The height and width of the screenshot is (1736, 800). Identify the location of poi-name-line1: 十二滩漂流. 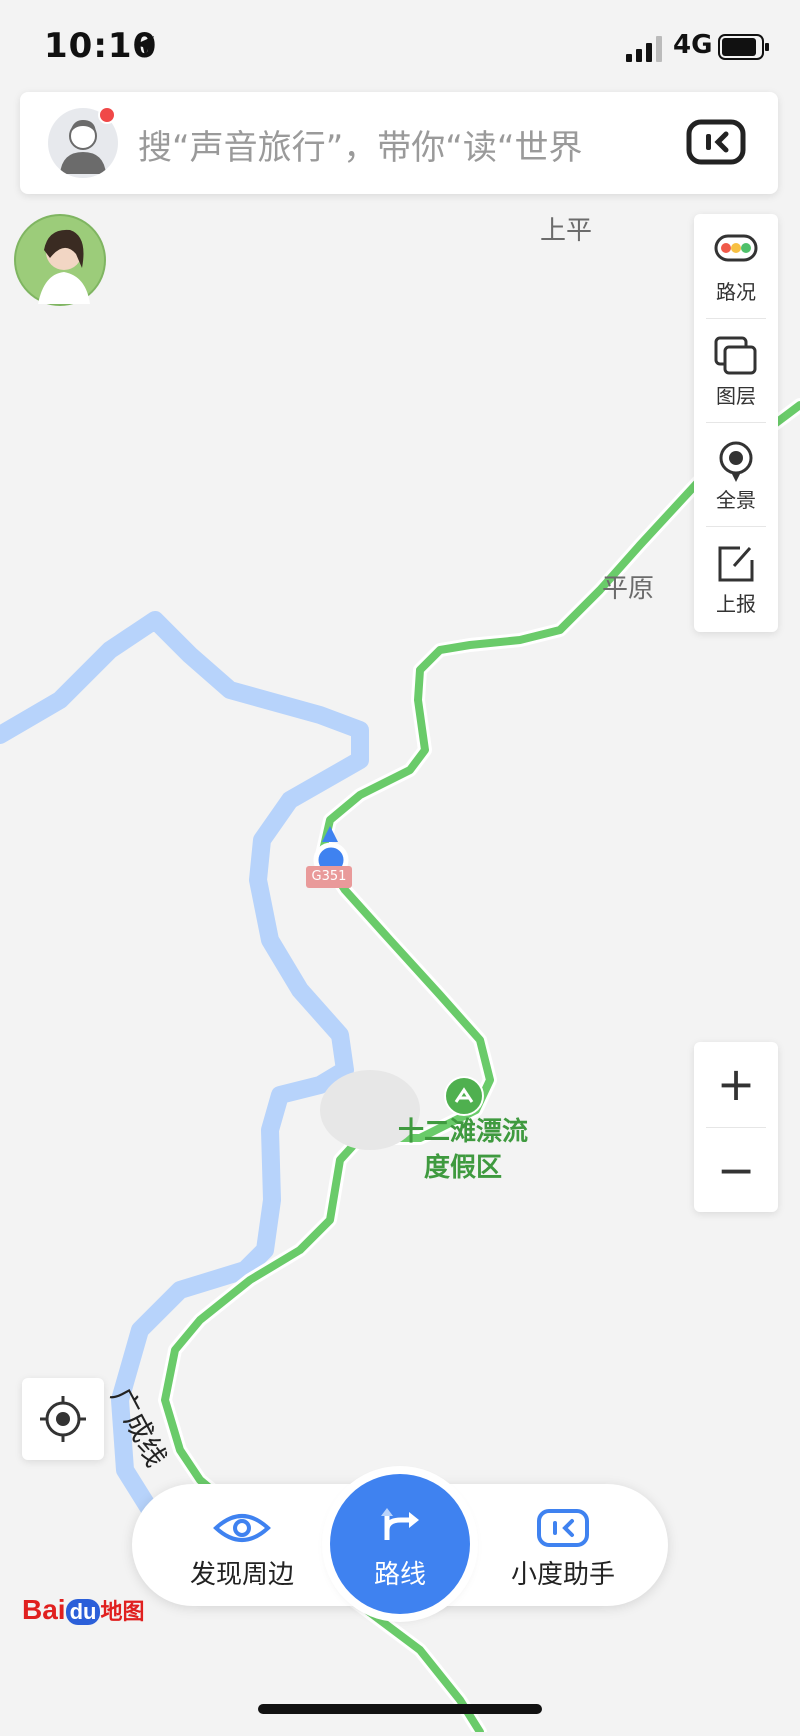
(462, 1132).